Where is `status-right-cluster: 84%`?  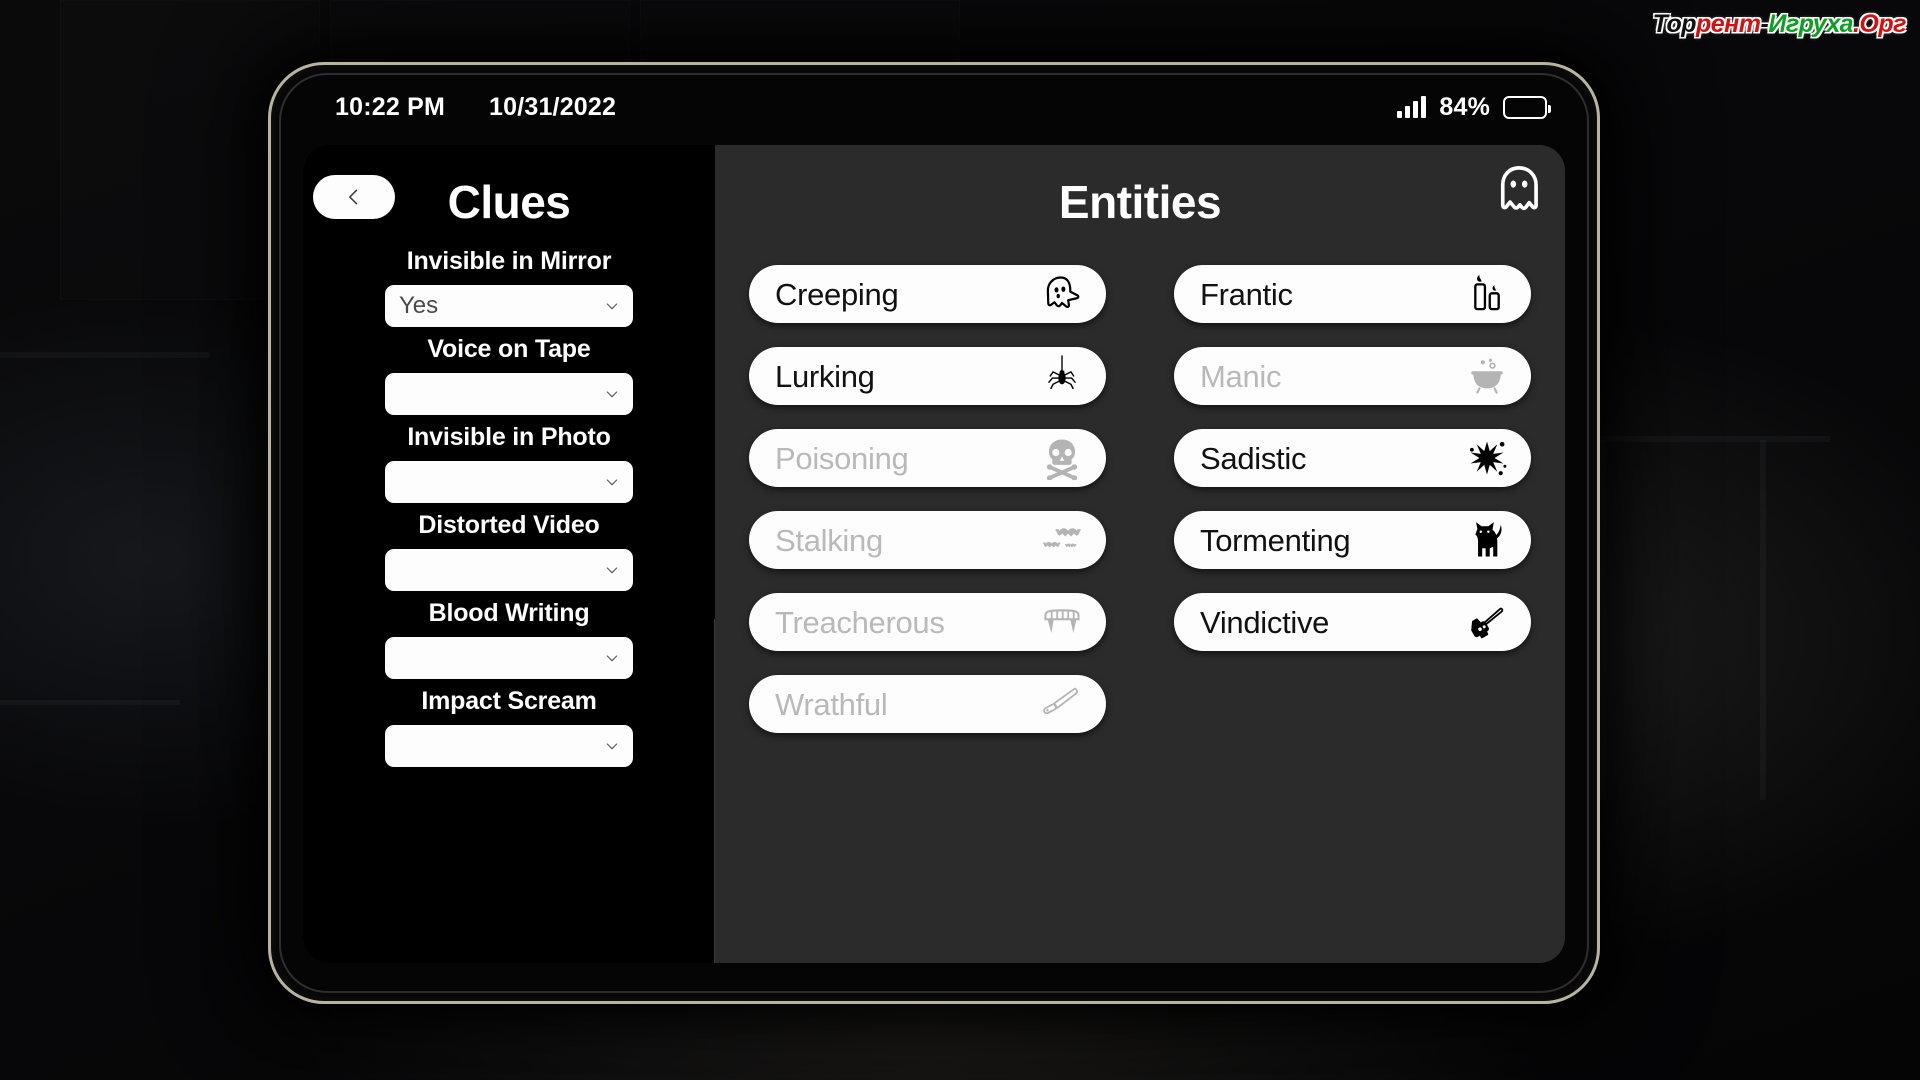
status-right-cluster: 84% is located at coordinates (1474, 107).